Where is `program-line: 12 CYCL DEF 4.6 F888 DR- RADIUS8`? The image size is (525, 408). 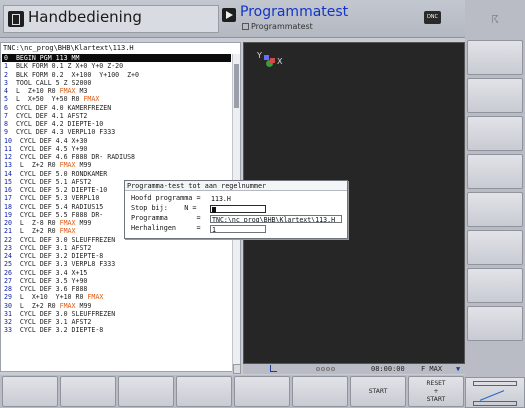 program-line: 12 CYCL DEF 4.6 F888 DR- RADIUS8 is located at coordinates (116, 157).